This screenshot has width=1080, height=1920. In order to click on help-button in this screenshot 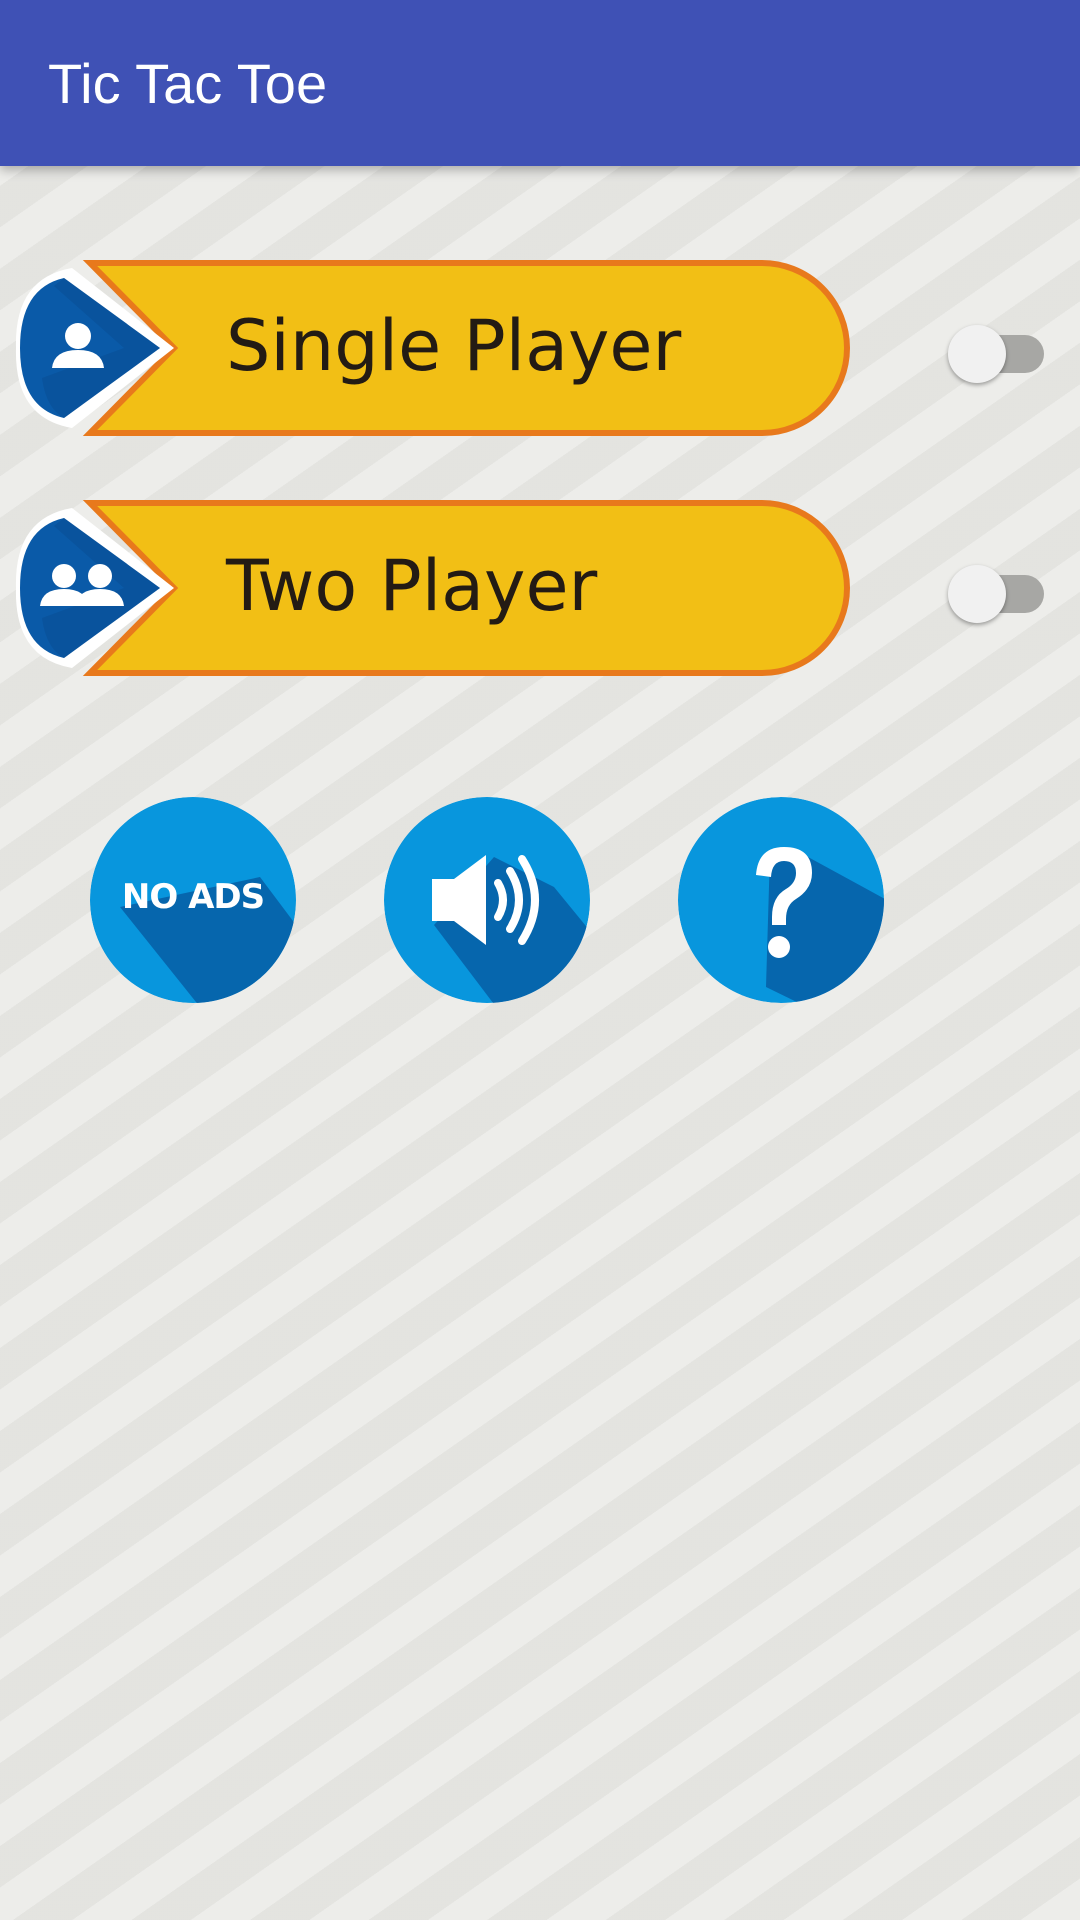, I will do `click(781, 900)`.